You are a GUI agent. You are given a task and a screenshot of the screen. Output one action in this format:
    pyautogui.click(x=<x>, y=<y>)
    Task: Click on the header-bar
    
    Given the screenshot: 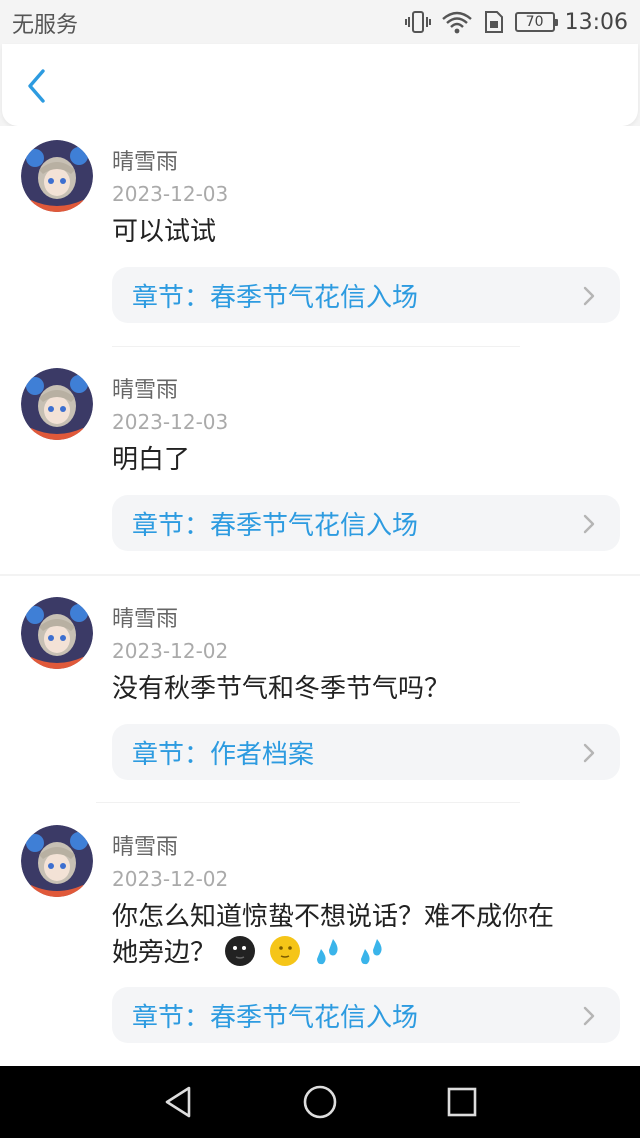 What is the action you would take?
    pyautogui.click(x=320, y=85)
    